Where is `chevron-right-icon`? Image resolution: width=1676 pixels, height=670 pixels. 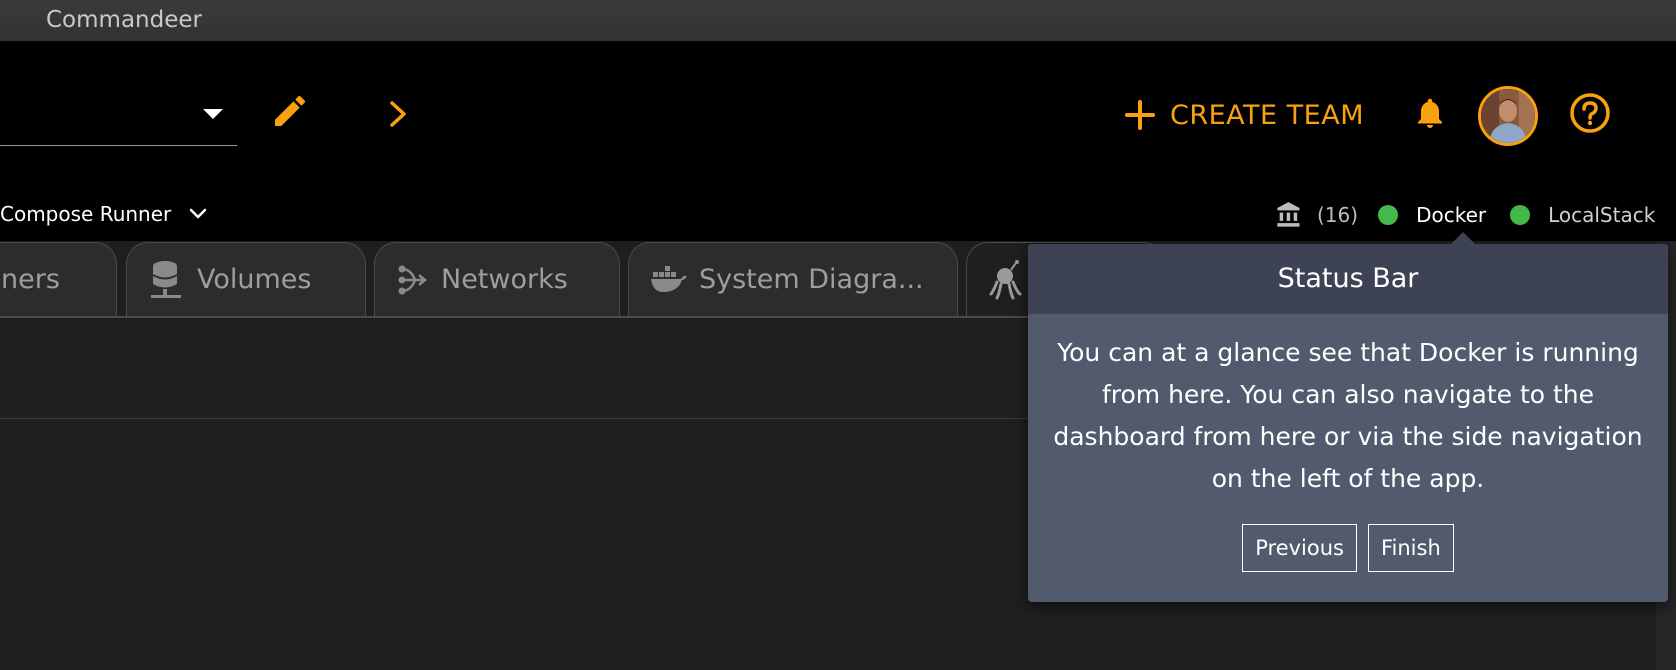
chevron-right-icon is located at coordinates (399, 114).